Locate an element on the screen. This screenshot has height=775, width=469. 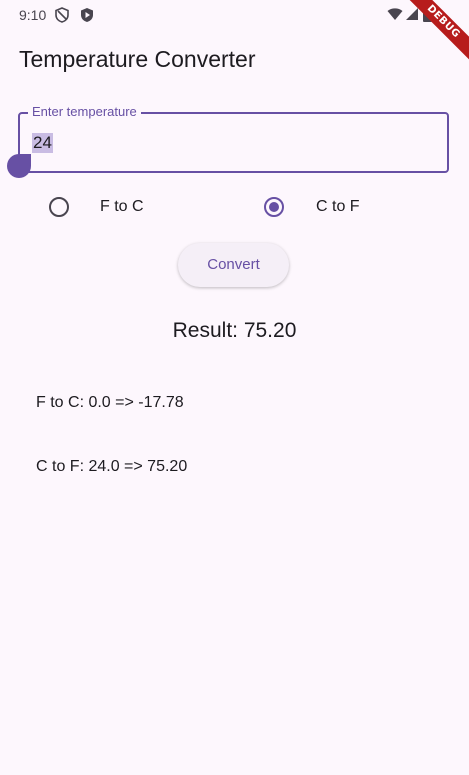
temperature-input-value: 24 is located at coordinates (42, 143).